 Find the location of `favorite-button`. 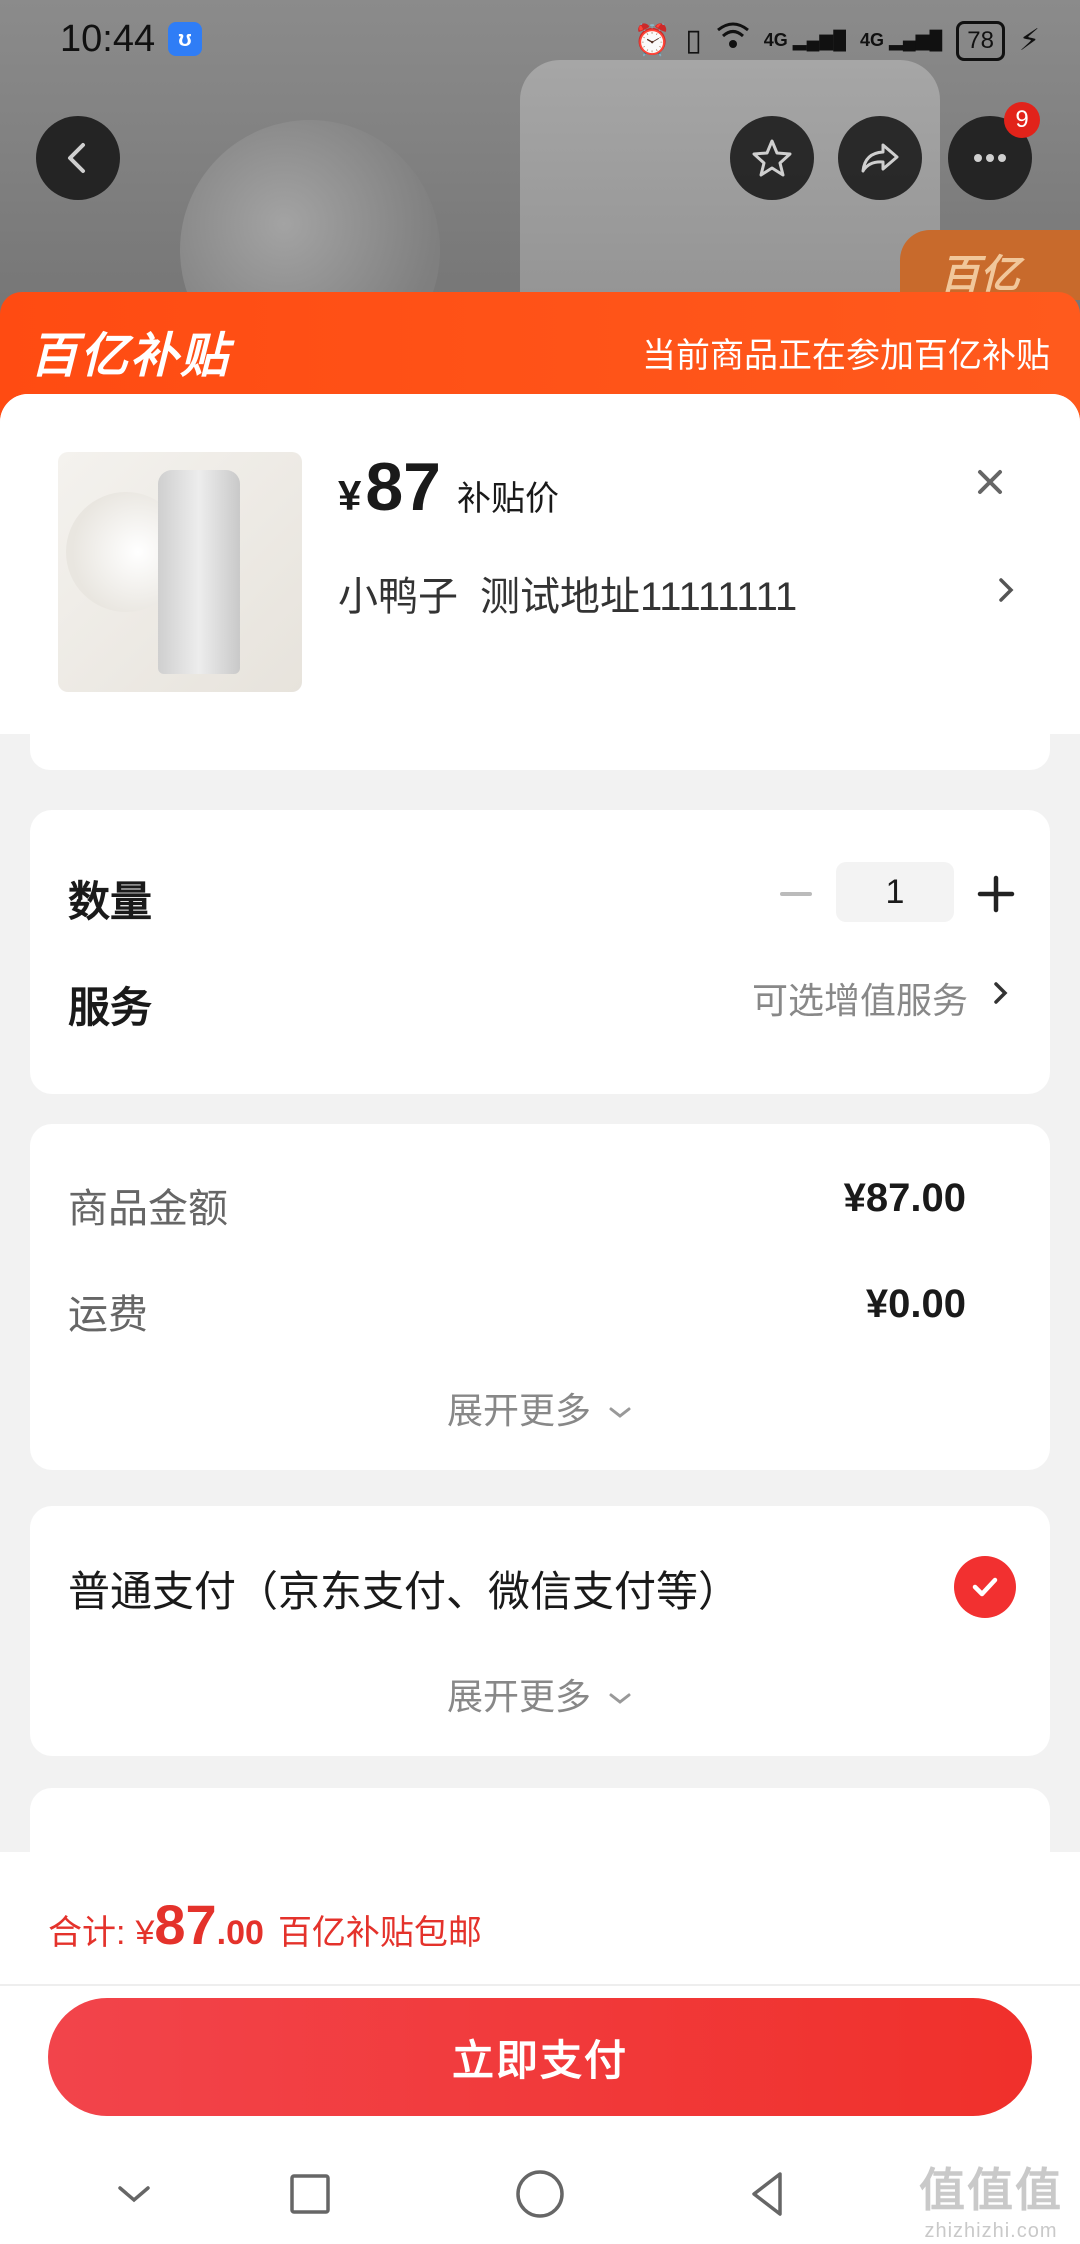

favorite-button is located at coordinates (772, 158).